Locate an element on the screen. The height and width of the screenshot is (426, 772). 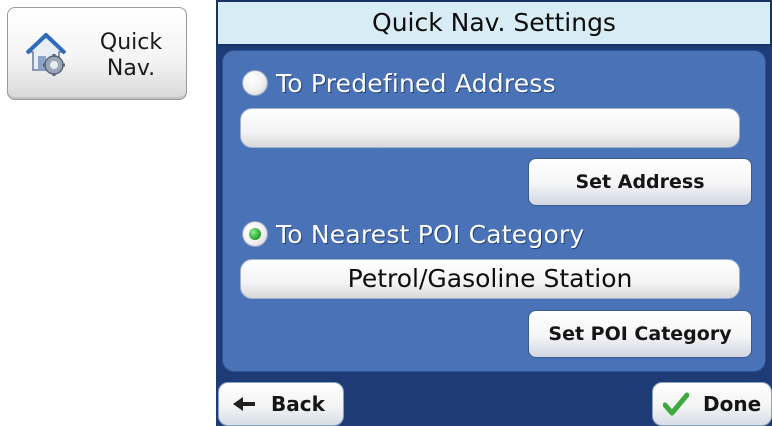
set-poi-category-button: Set POI Category is located at coordinates (640, 334).